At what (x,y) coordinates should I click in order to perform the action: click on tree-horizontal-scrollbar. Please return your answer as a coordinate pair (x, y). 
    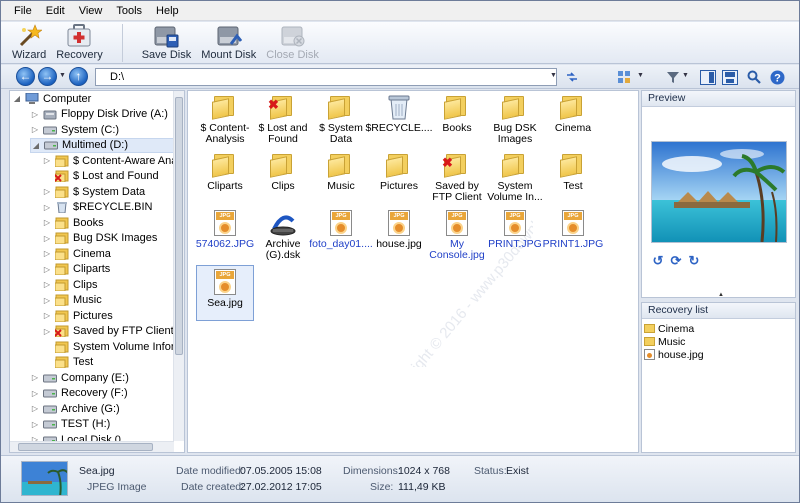
    Looking at the image, I should click on (92, 446).